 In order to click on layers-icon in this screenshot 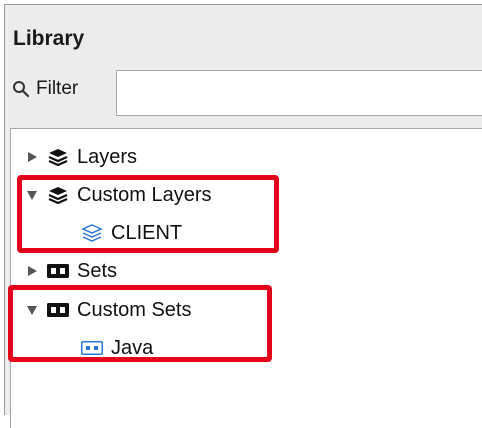, I will do `click(58, 157)`.